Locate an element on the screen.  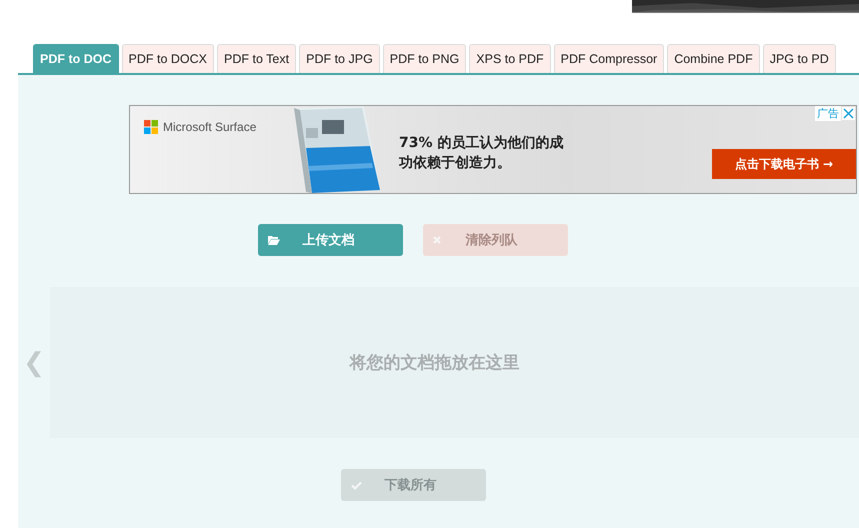
download-ebook-link: 点击下载电子书 → is located at coordinates (784, 164).